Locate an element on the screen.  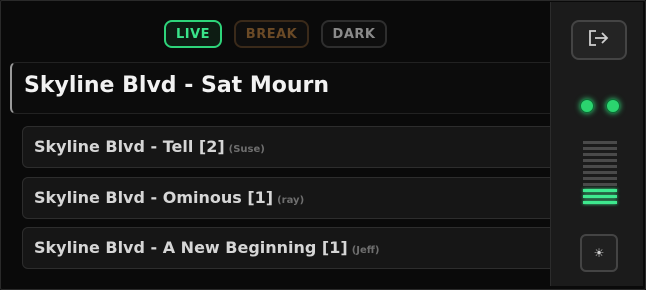
queue-item-label: Skyline Blvd - Tell [2] (Suse) is located at coordinates (149, 146).